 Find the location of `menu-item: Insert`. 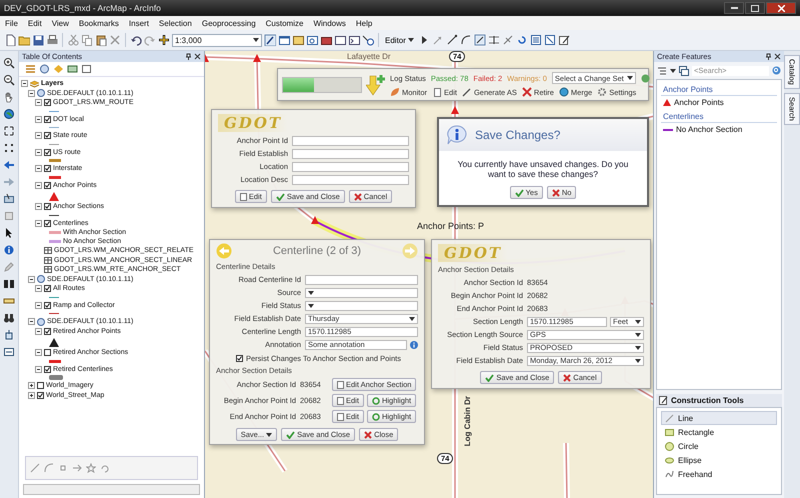

menu-item: Insert is located at coordinates (139, 23).